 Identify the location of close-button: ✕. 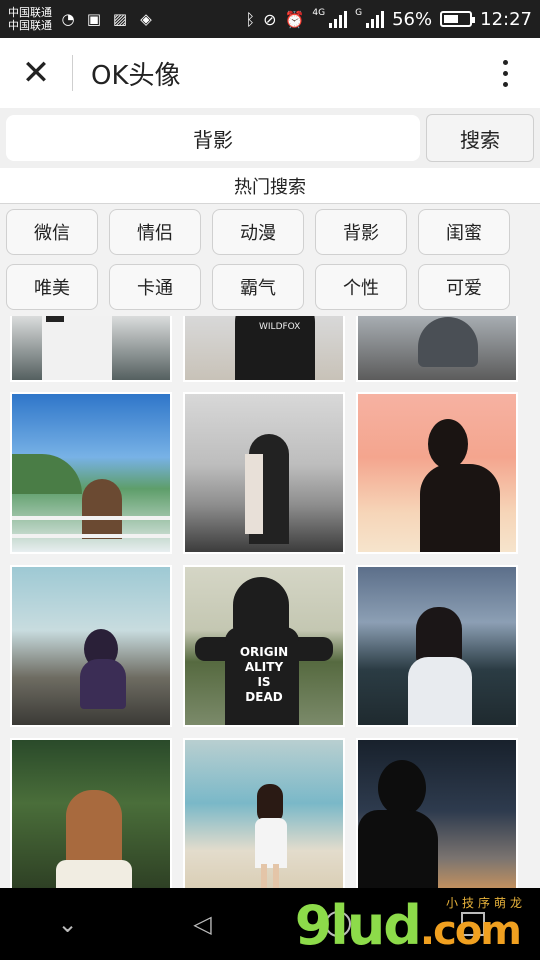
(36, 73).